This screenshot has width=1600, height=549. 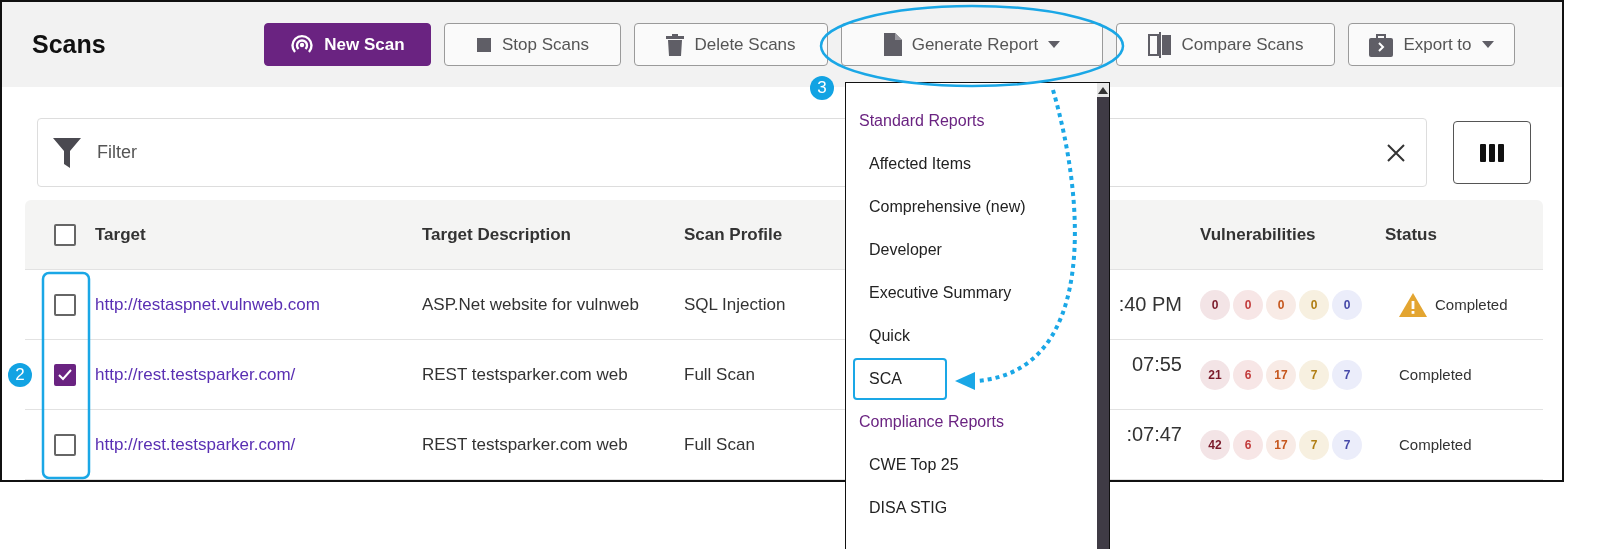 What do you see at coordinates (908, 507) in the screenshot?
I see `menu-item: DISA STIG` at bounding box center [908, 507].